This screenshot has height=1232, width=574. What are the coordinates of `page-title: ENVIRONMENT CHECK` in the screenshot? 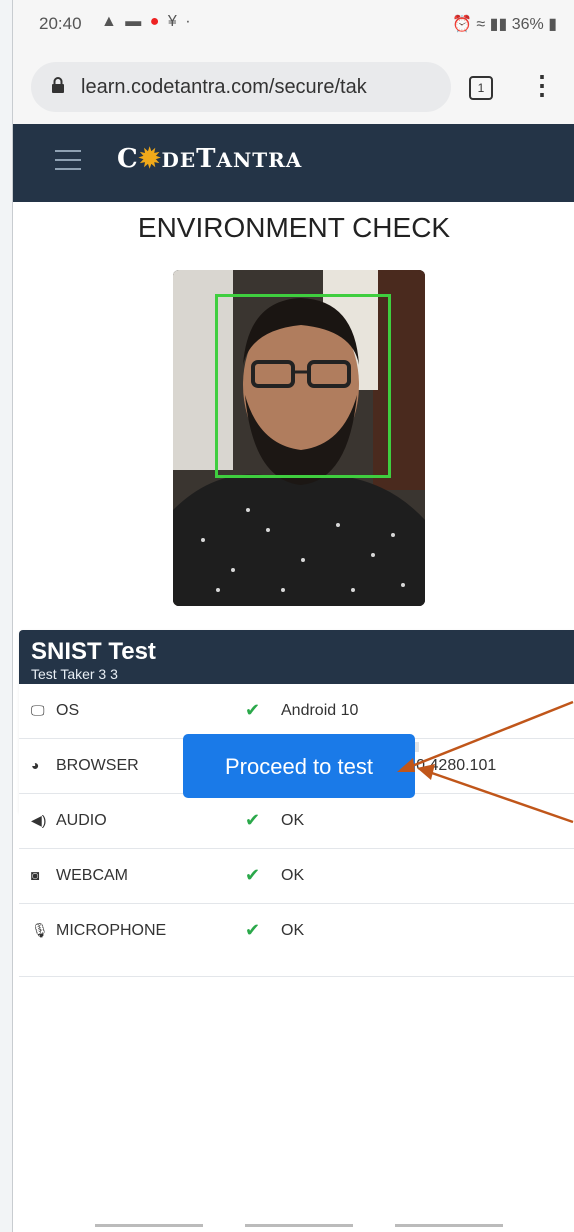 It's located at (294, 227).